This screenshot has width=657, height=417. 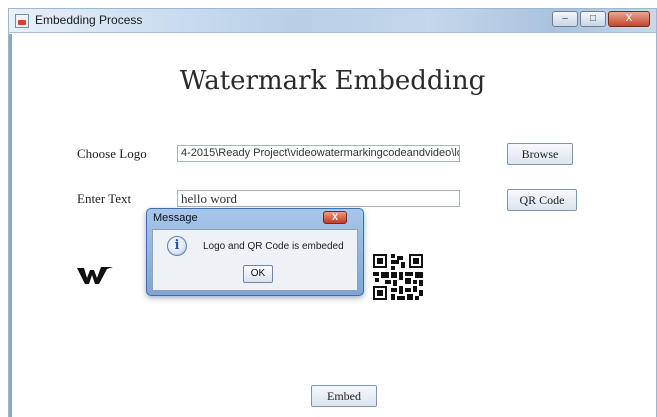 I want to click on dialog-body: i Logo and QR Code is embeded OK, so click(x=255, y=260).